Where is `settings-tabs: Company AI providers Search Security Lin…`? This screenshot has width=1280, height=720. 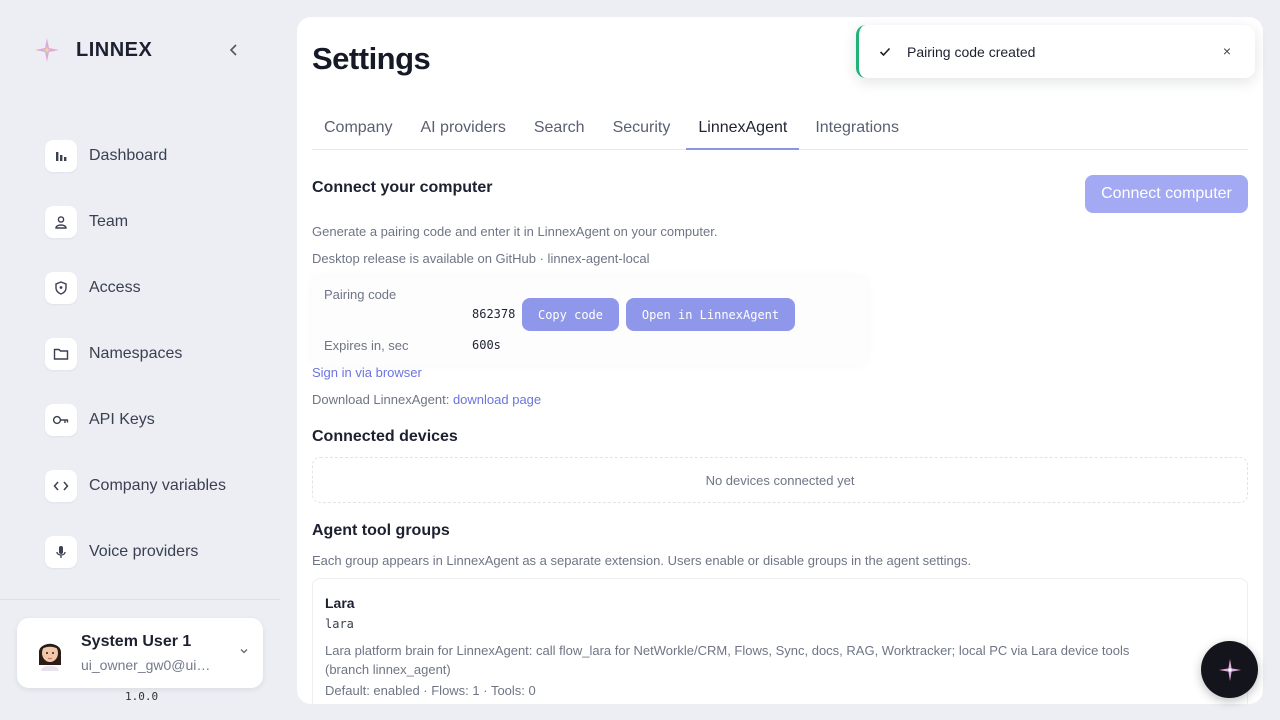
settings-tabs: Company AI providers Search Security Lin… is located at coordinates (780, 129).